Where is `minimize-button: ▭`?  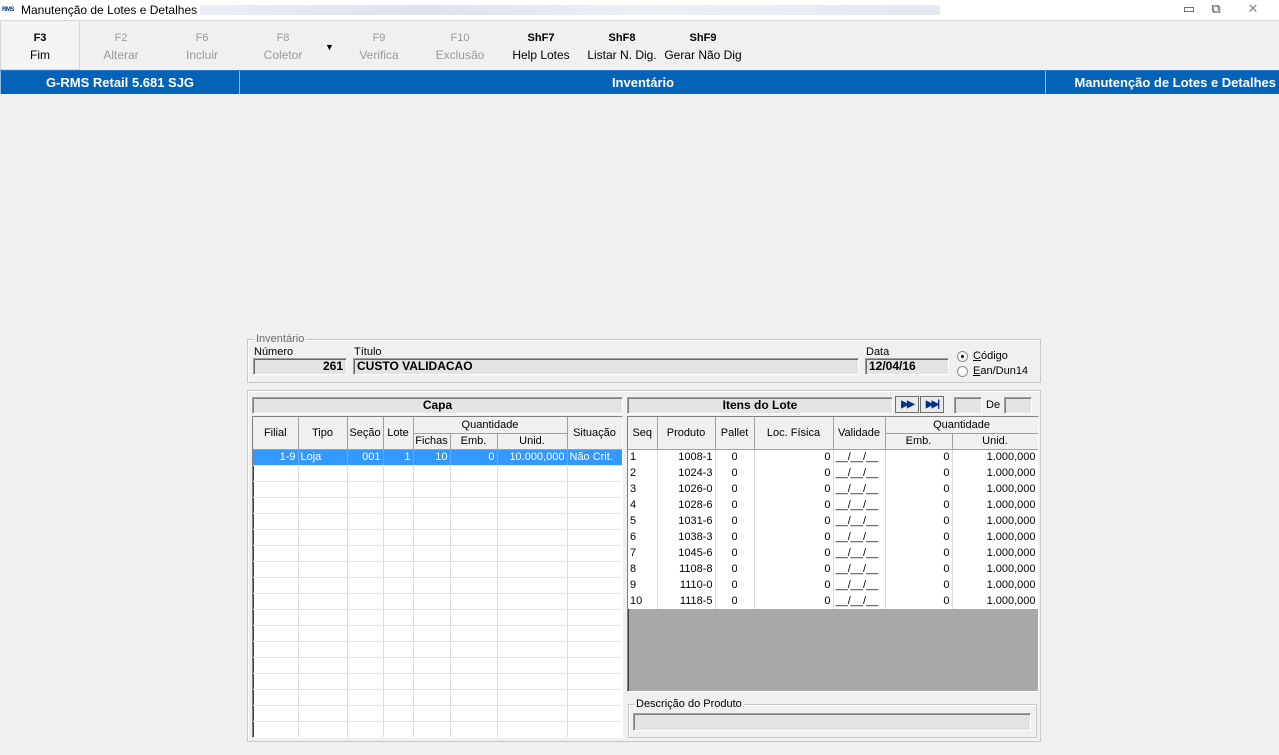
minimize-button: ▭ is located at coordinates (1189, 10).